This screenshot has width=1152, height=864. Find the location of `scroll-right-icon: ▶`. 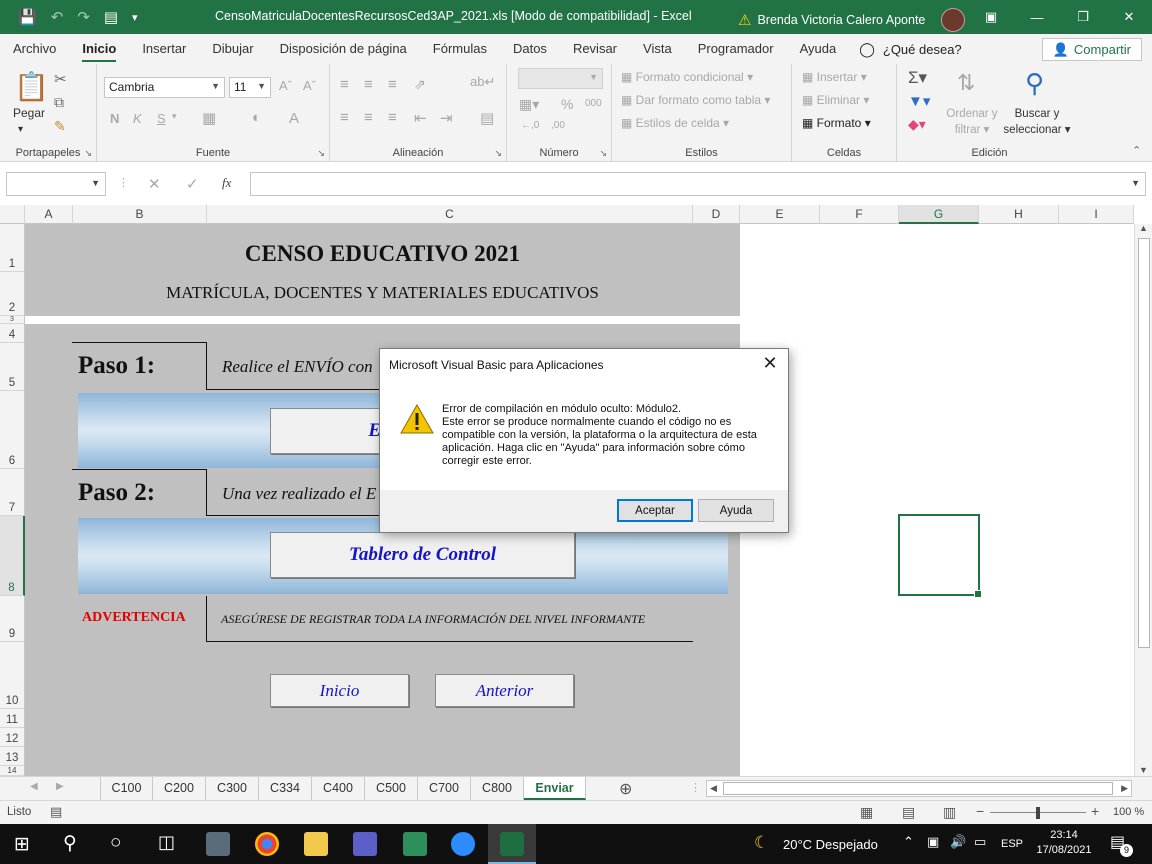

scroll-right-icon: ▶ is located at coordinates (1124, 788).